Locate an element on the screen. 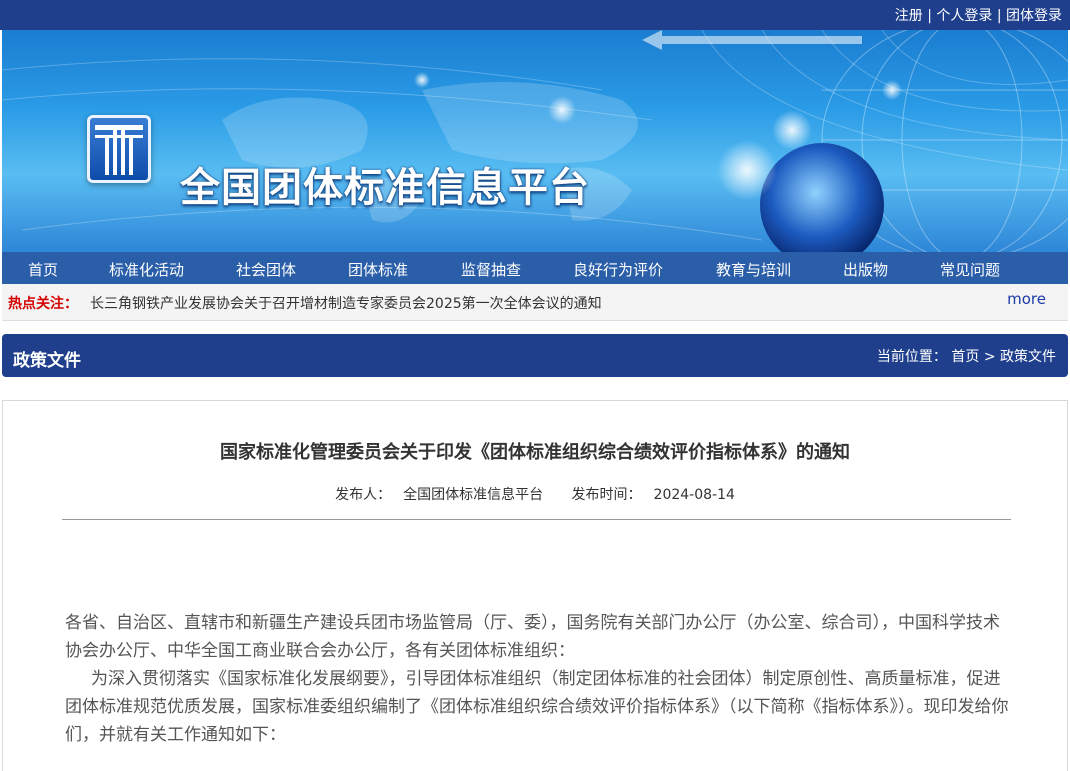  personal-login-link: 个人登录 is located at coordinates (964, 16).